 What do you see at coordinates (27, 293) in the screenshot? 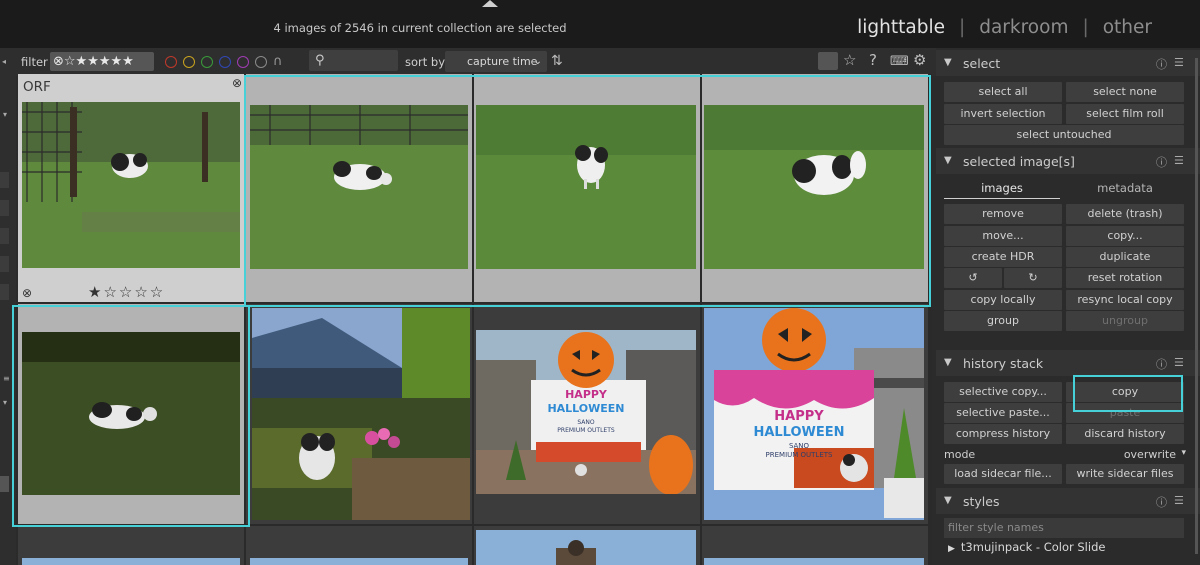
I see `reject-icon: ⊗` at bounding box center [27, 293].